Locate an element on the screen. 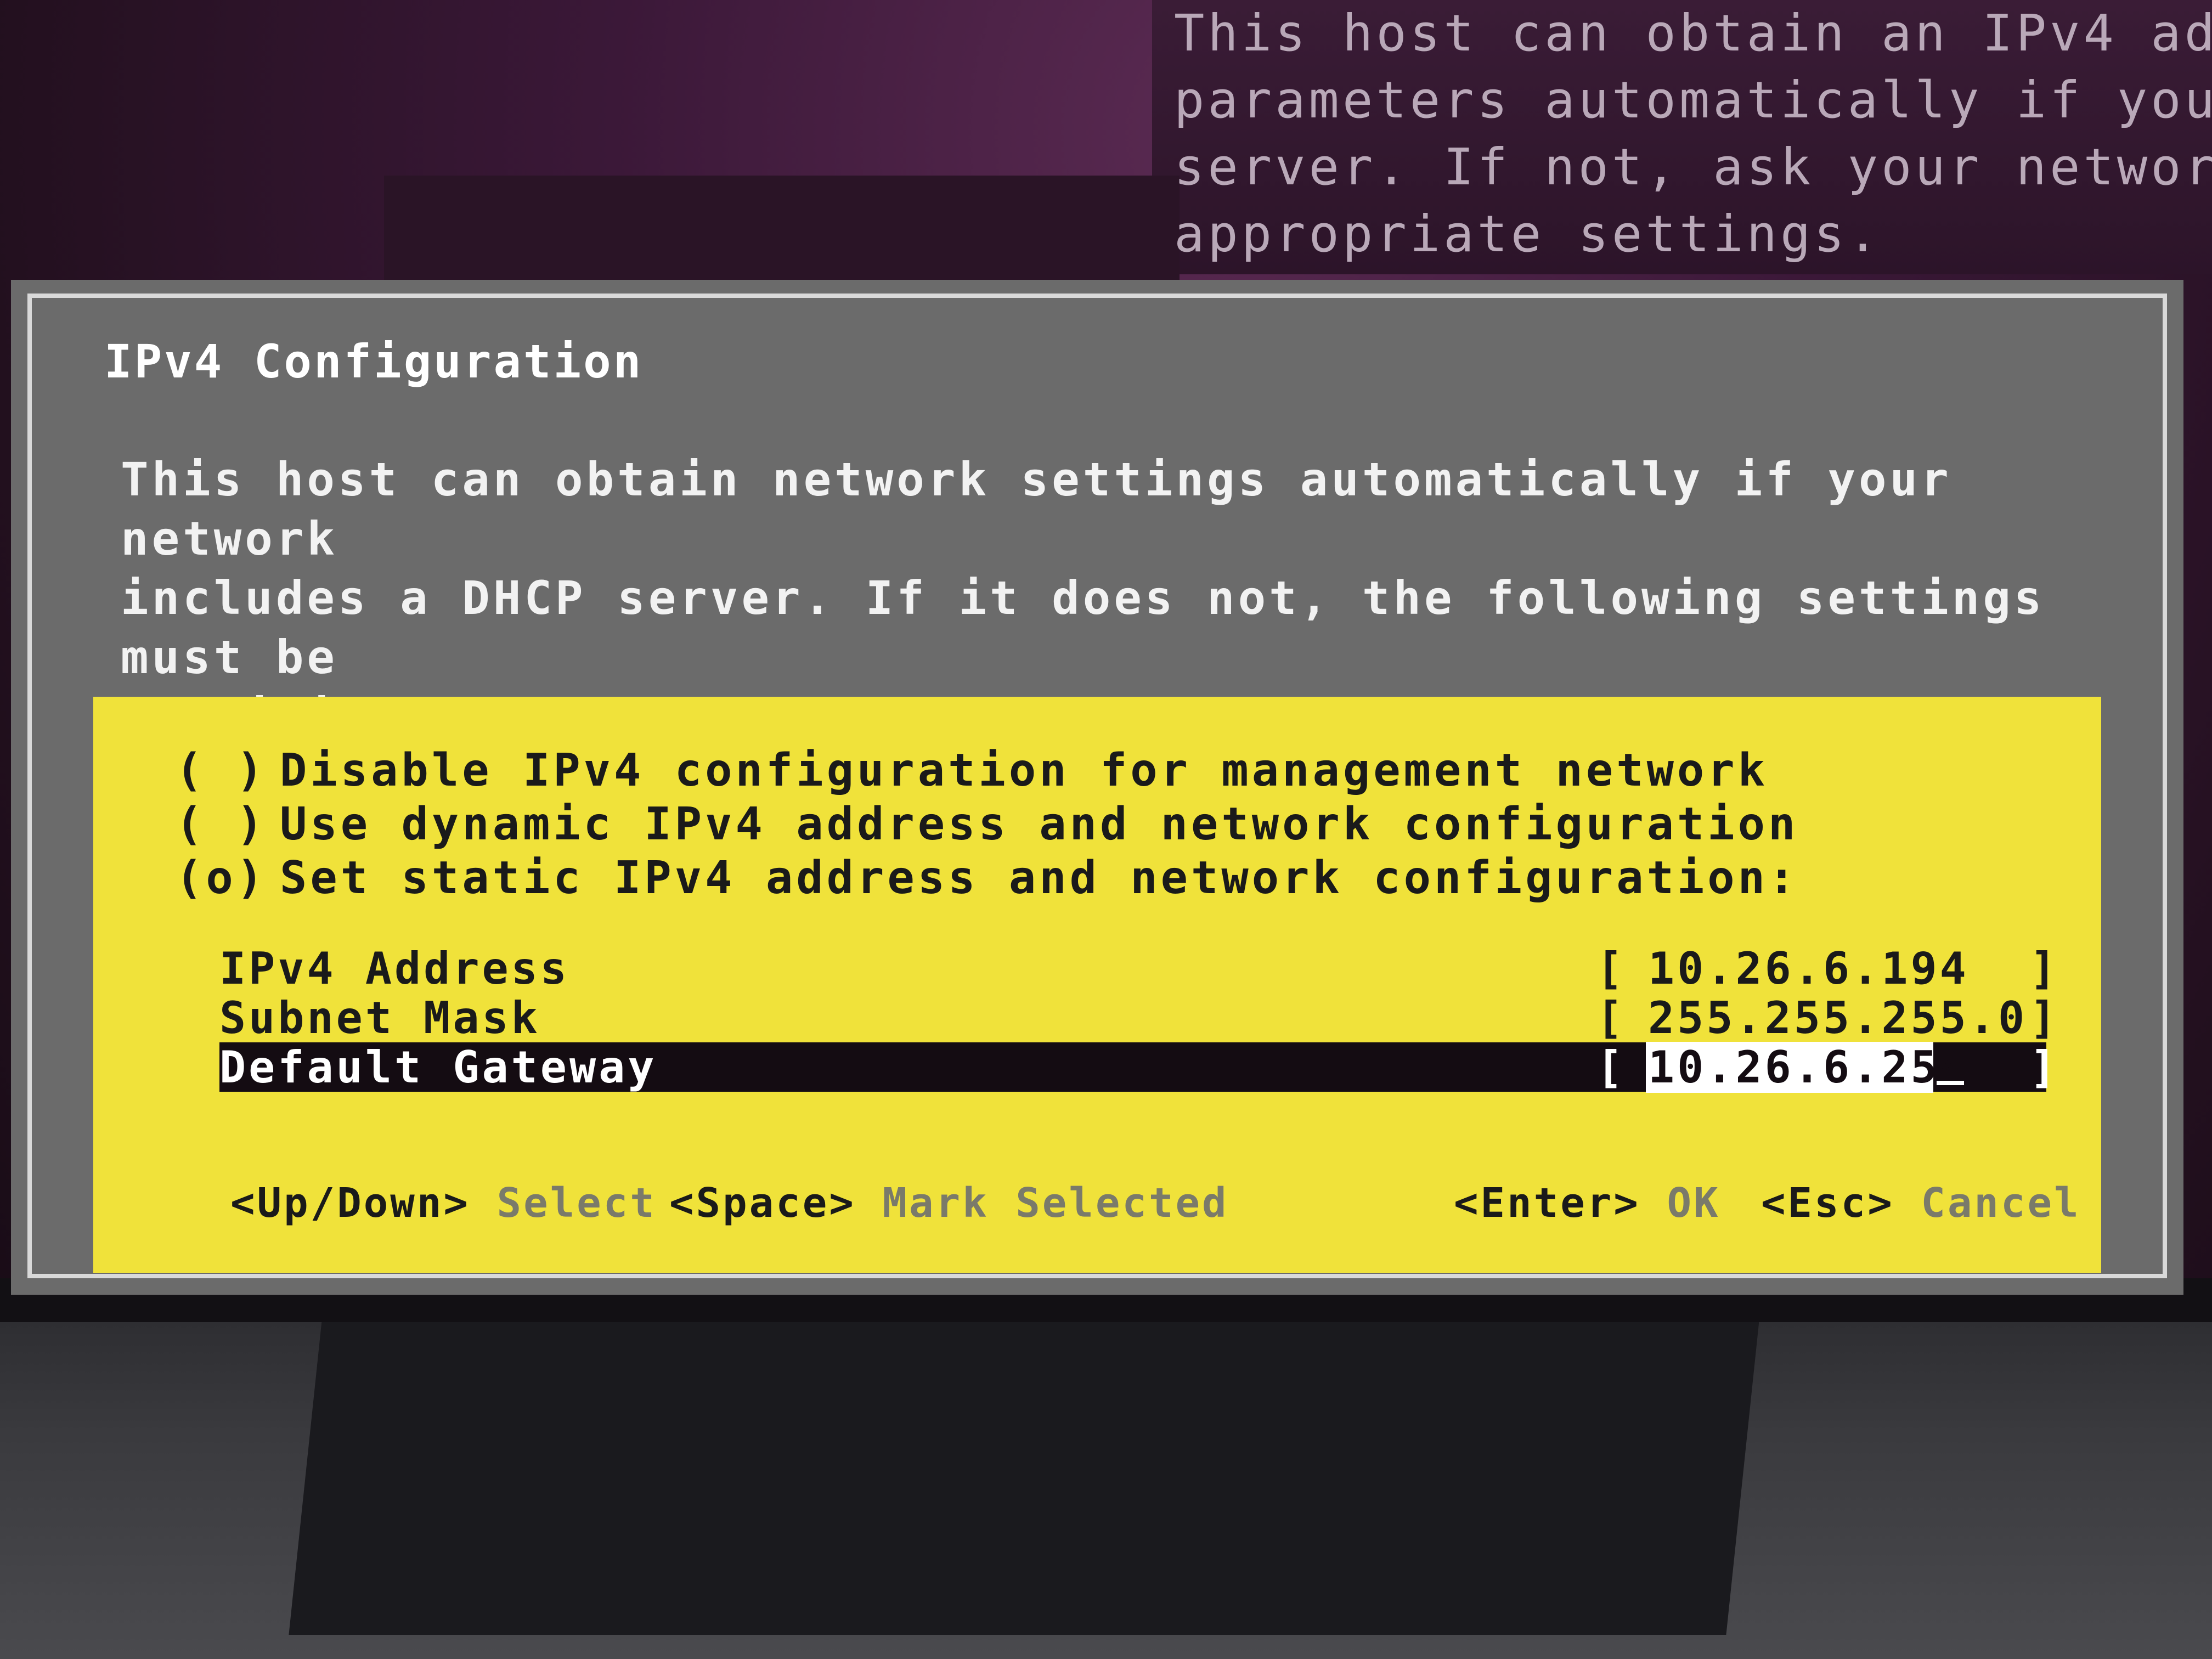 The width and height of the screenshot is (2212, 1659). background-line: appropriate settings. is located at coordinates (1528, 234).